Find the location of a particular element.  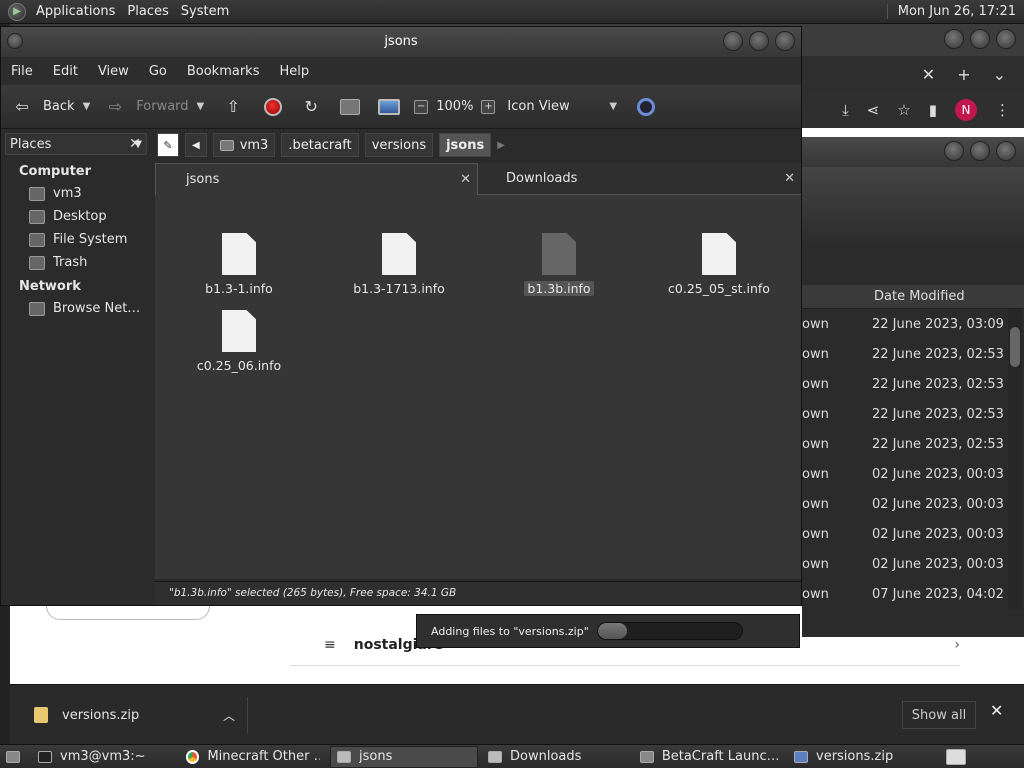

browser-menu-icon: ⋮ is located at coordinates (1002, 110).